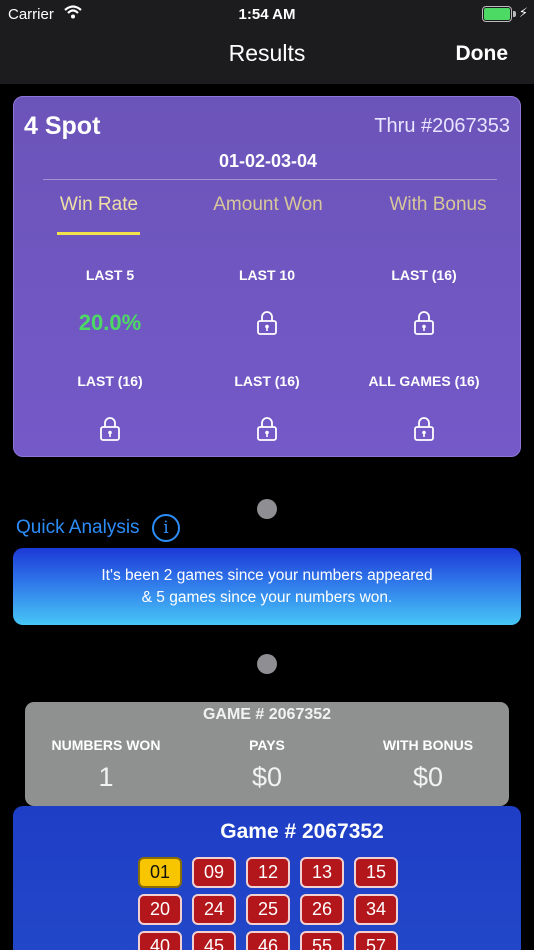  Describe the element at coordinates (438, 205) in the screenshot. I see `tab-with-bonus: With Bonus` at that location.